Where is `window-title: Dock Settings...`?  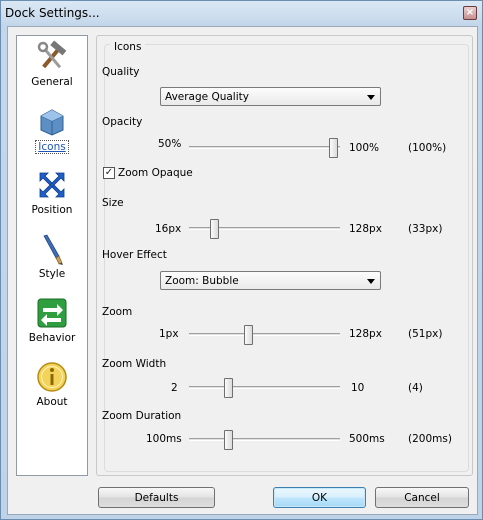
window-title: Dock Settings... is located at coordinates (52, 13).